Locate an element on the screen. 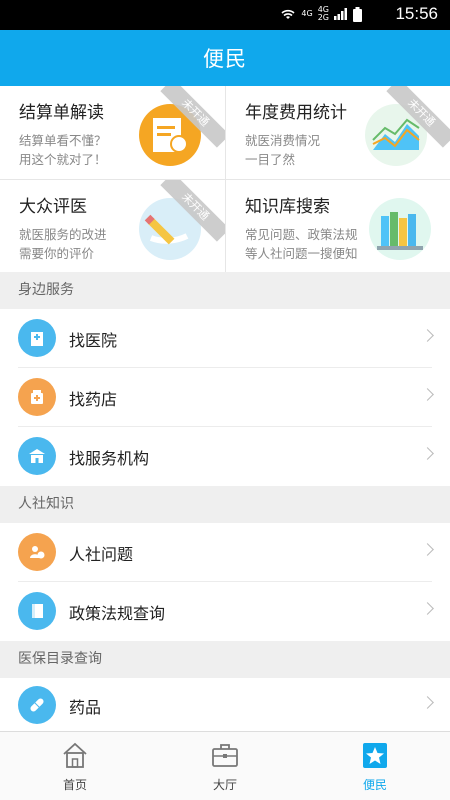  chart-icon is located at coordinates (396, 135).